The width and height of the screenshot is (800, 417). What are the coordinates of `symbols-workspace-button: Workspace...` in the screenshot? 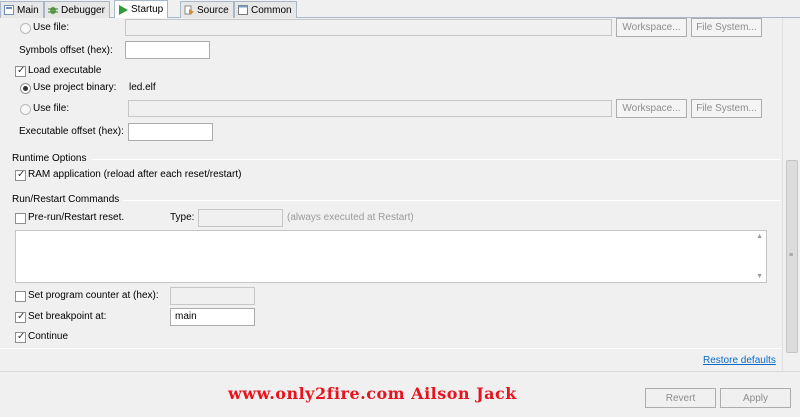 It's located at (651, 27).